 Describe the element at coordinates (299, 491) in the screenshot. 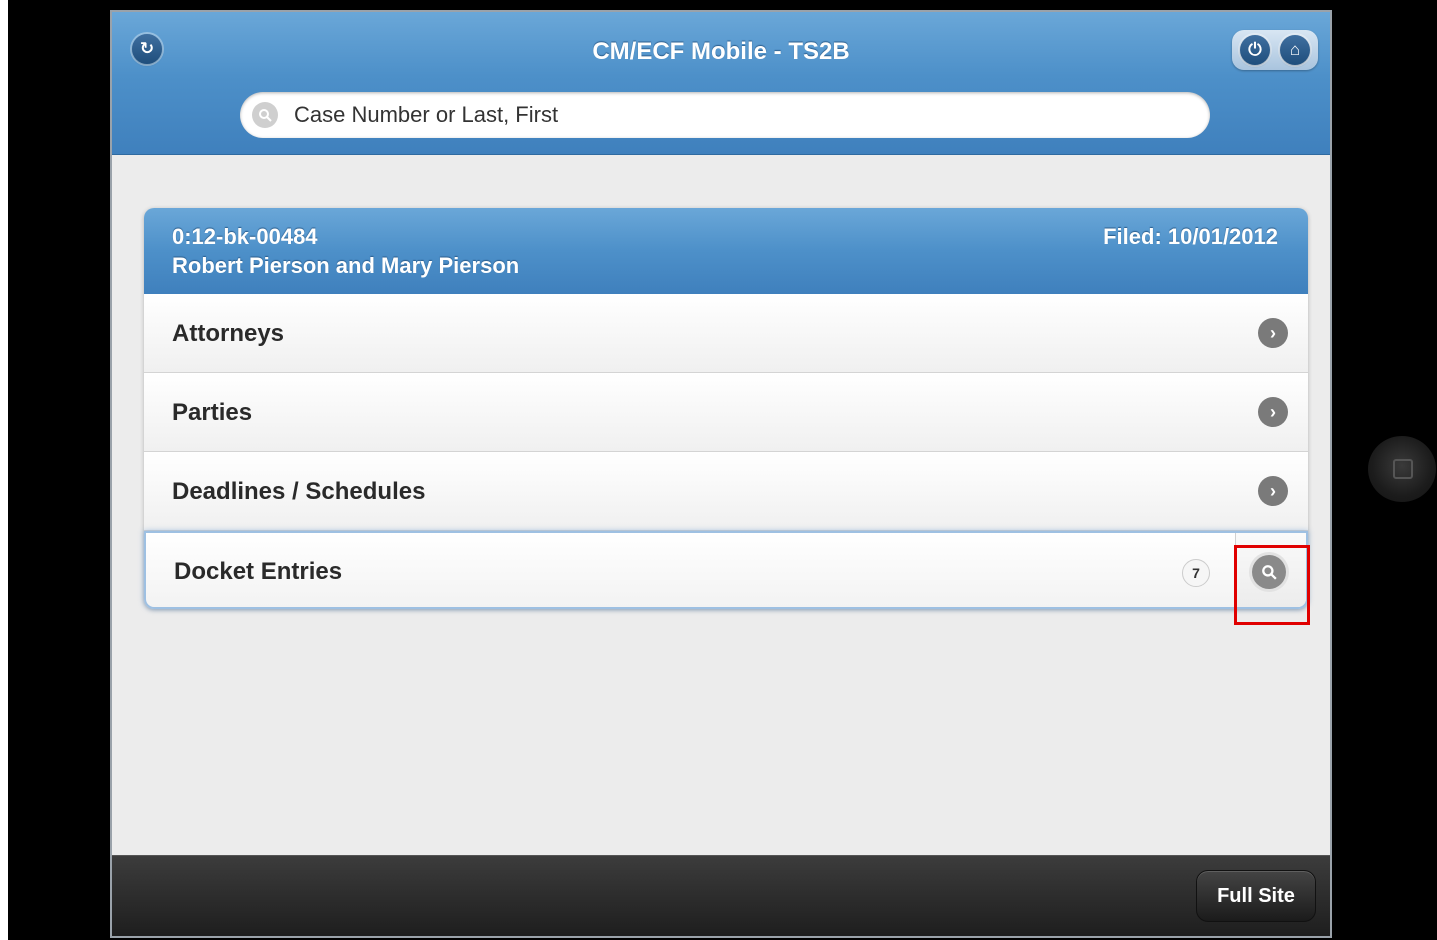

I see `list-item-label: Deadlines / Schedules` at that location.